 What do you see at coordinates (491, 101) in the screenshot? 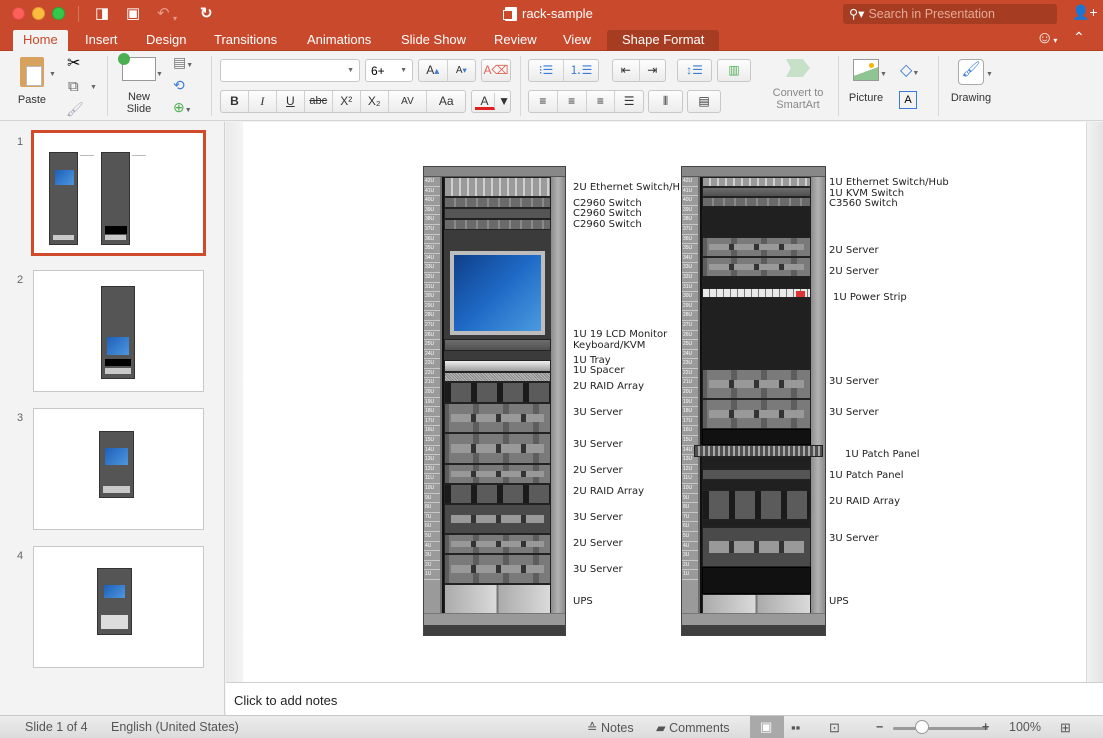
I see `font-color-button: A ▼` at bounding box center [491, 101].